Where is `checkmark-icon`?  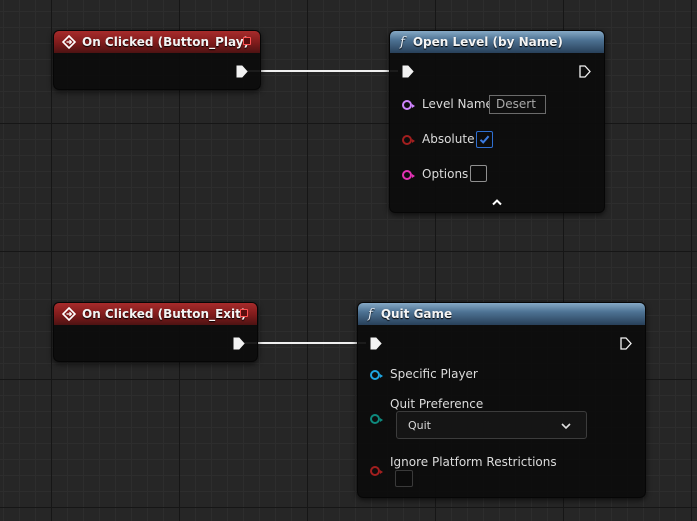
checkmark-icon is located at coordinates (484, 139).